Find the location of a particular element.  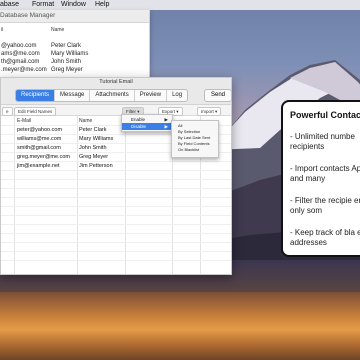

db-name-cell: John Smith is located at coordinates (66, 62).